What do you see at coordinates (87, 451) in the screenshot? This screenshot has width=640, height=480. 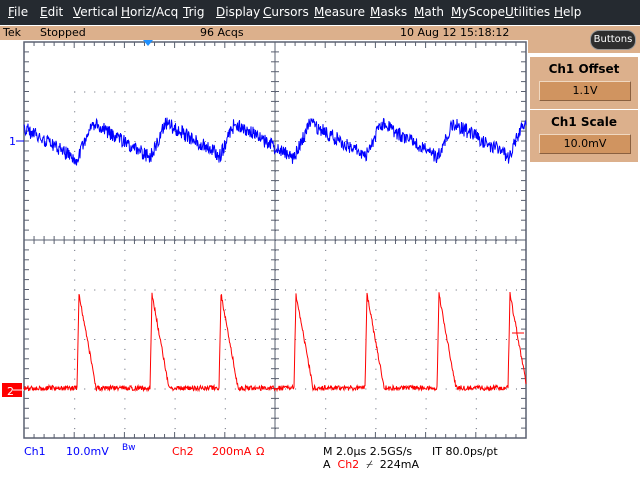 I see `ch1-scale-readout: 10.0mV` at bounding box center [87, 451].